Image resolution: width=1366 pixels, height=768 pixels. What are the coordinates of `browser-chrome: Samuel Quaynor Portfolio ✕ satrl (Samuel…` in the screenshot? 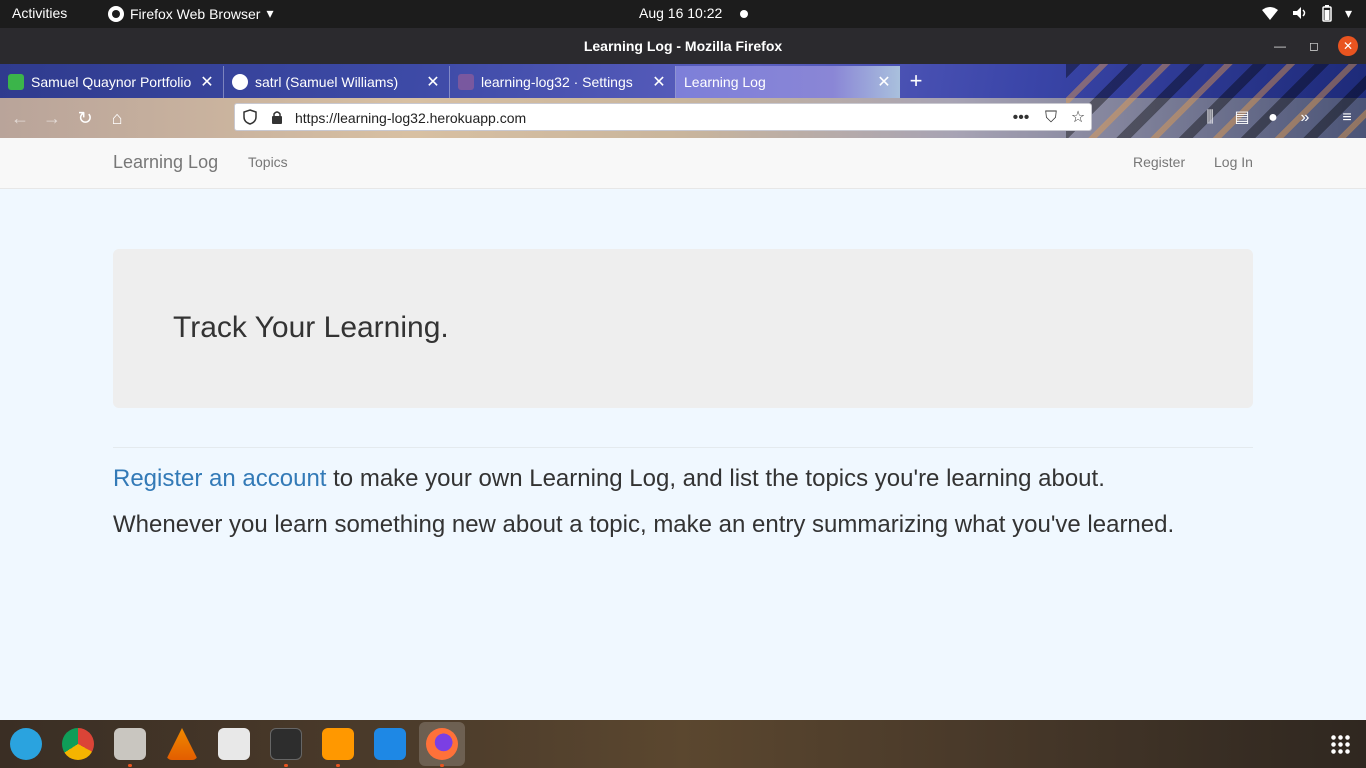 It's located at (683, 101).